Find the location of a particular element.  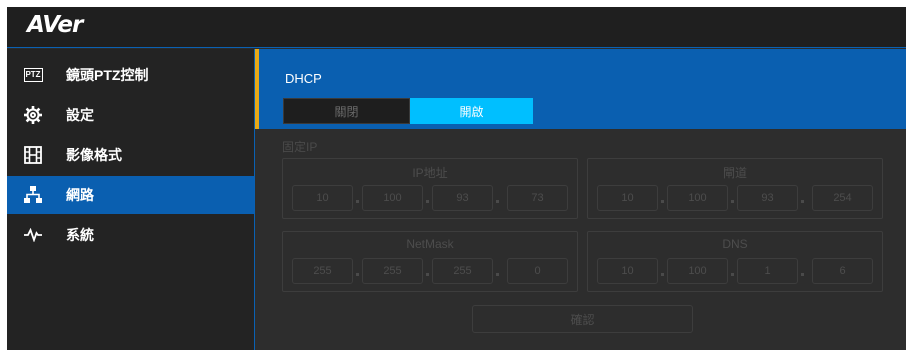

gear-icon is located at coordinates (33, 115).